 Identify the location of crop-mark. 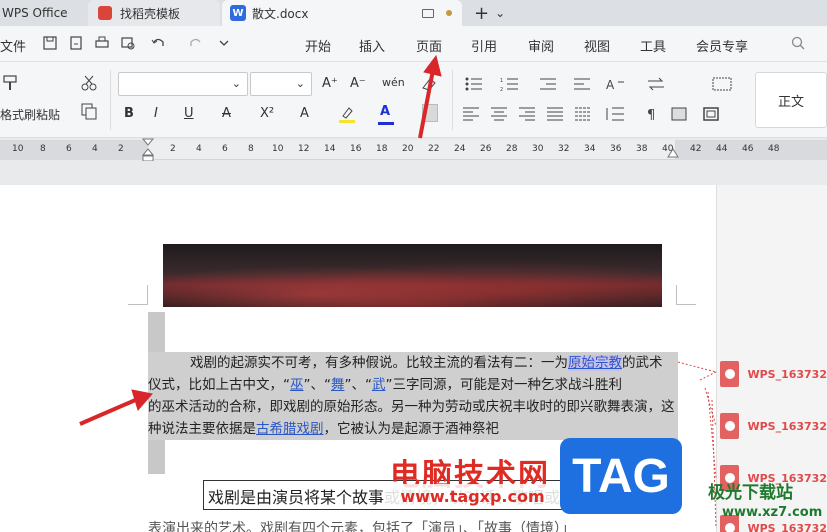
(686, 295).